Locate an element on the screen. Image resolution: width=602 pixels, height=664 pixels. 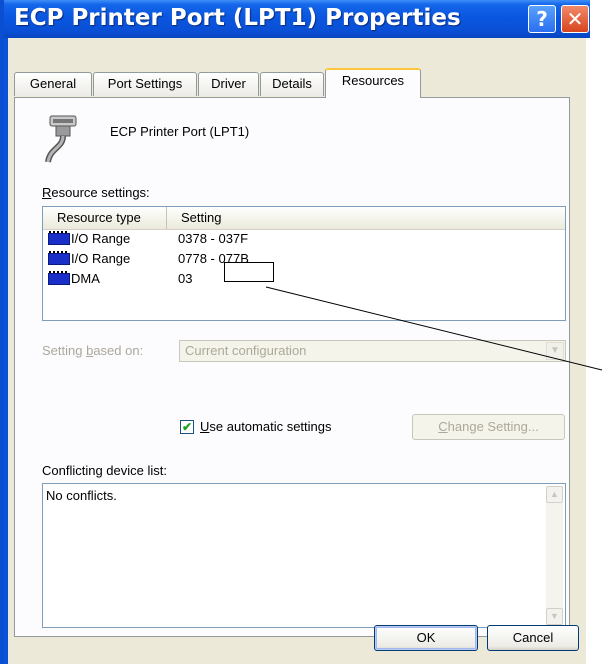
tab-label: Resources is located at coordinates (373, 80).